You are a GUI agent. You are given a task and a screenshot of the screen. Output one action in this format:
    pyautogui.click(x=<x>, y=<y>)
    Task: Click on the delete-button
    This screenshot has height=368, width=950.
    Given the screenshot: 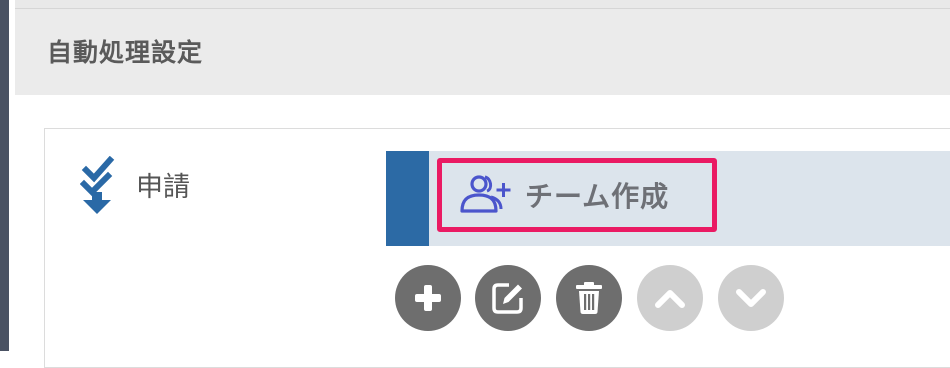 What is the action you would take?
    pyautogui.click(x=589, y=298)
    